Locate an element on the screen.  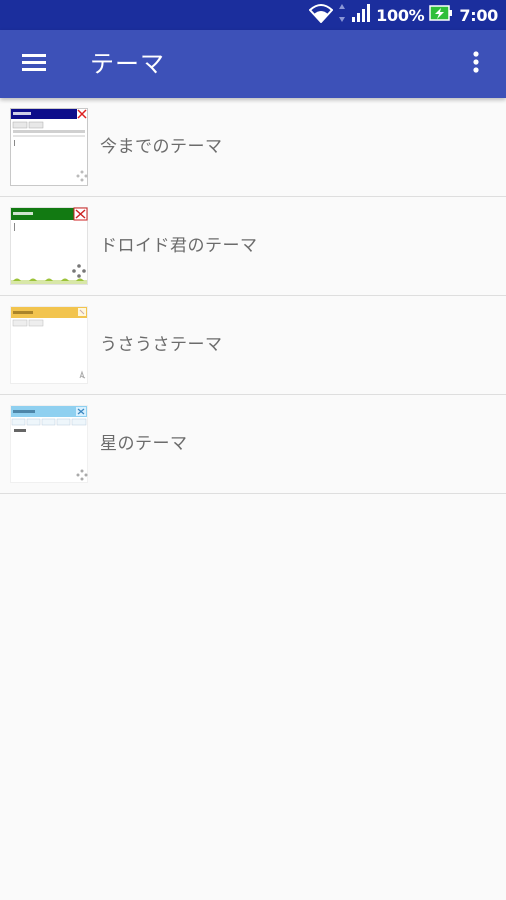
theme-label: 今までのテーマ is located at coordinates (161, 147).